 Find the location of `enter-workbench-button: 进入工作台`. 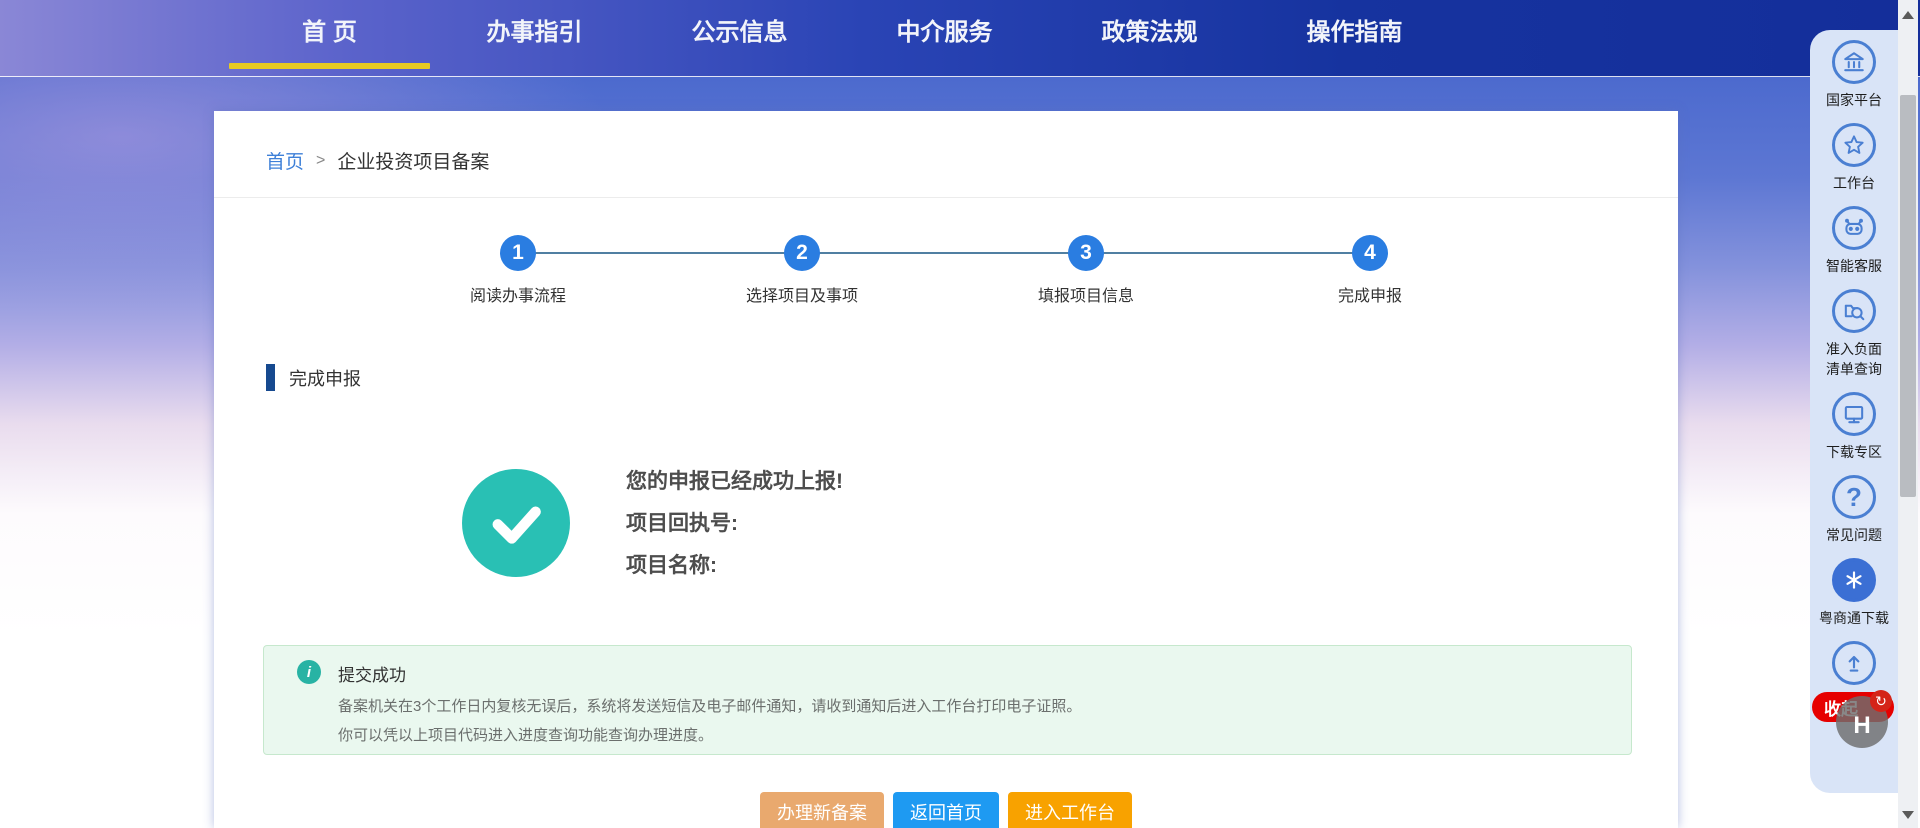

enter-workbench-button: 进入工作台 is located at coordinates (1070, 810).